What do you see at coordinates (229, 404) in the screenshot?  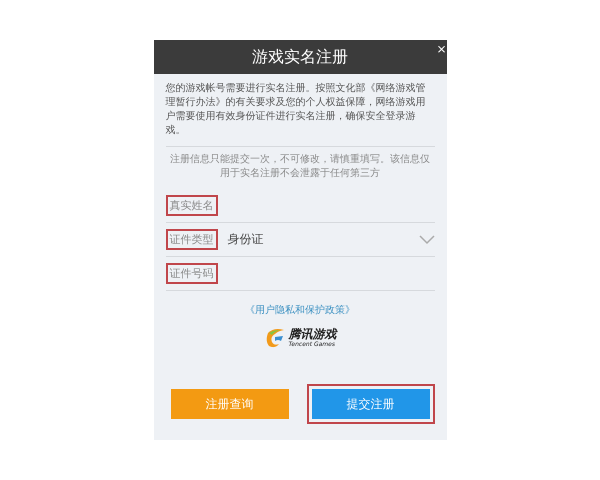 I see `query-button: 注册查询` at bounding box center [229, 404].